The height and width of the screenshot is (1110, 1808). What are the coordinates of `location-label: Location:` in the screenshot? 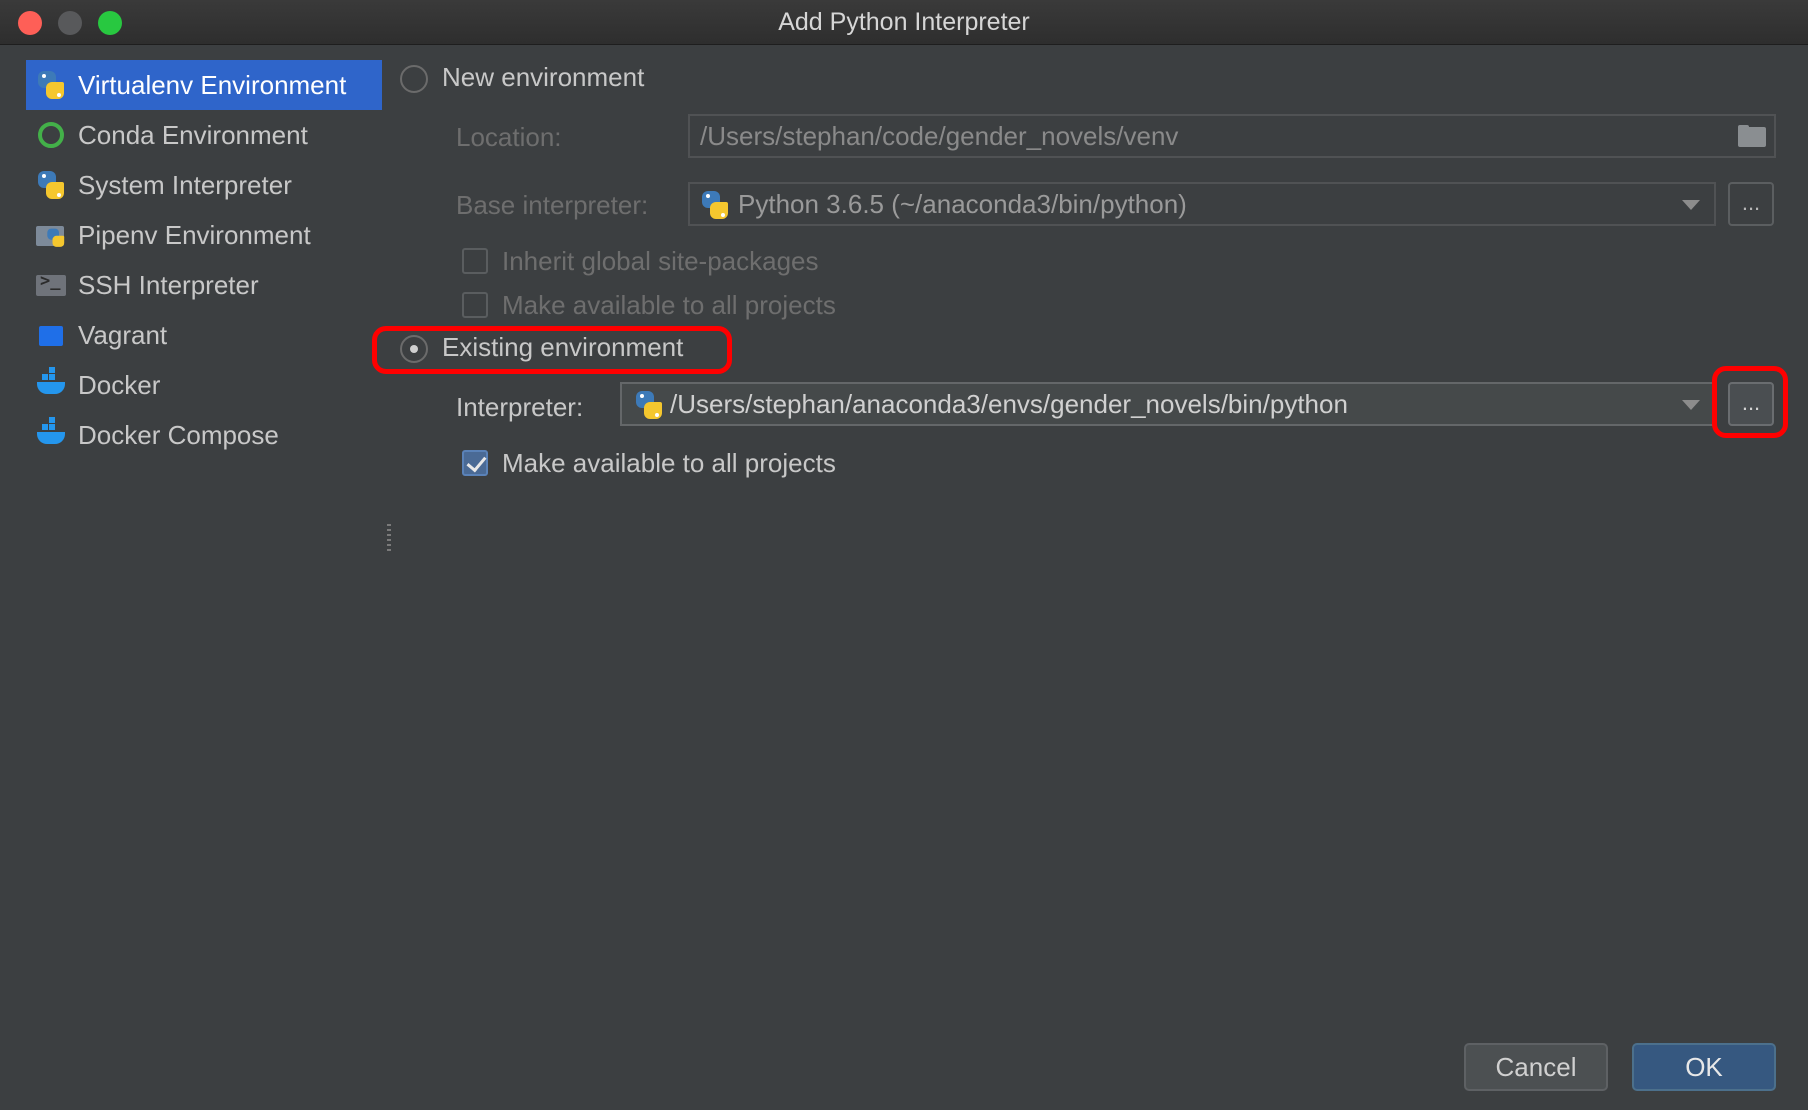 It's located at (509, 137).